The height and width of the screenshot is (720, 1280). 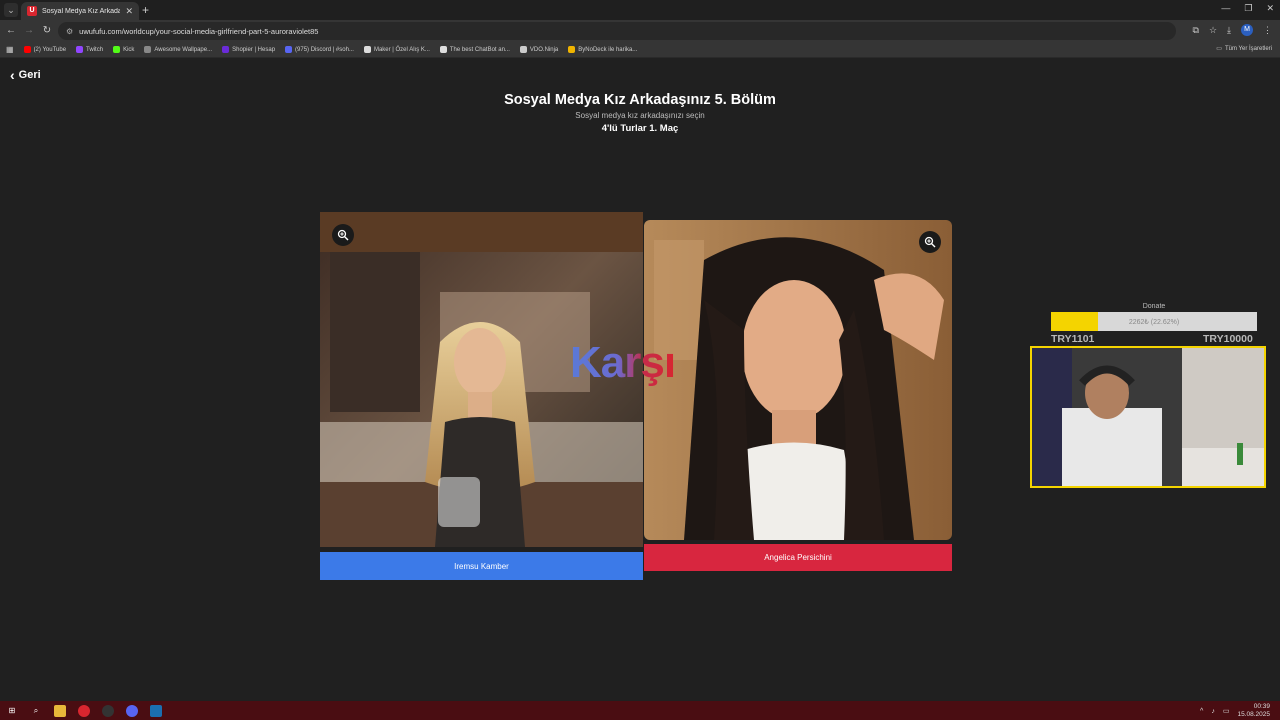 I want to click on system-tray: ^ ♪ ▭ 00:39 15.08.2025, so click(x=1235, y=711).